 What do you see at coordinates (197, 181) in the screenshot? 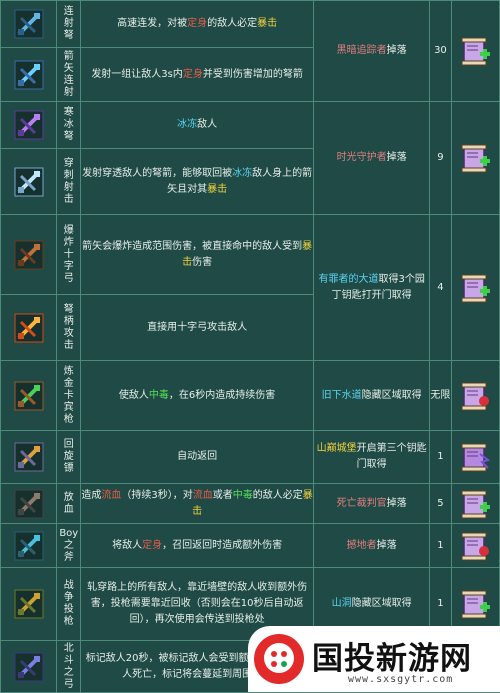
I see `weapon-description: 发射穿透敌人的弩箭，能够取回被冰冻敌人身上的箭矢且对其暴击` at bounding box center [197, 181].